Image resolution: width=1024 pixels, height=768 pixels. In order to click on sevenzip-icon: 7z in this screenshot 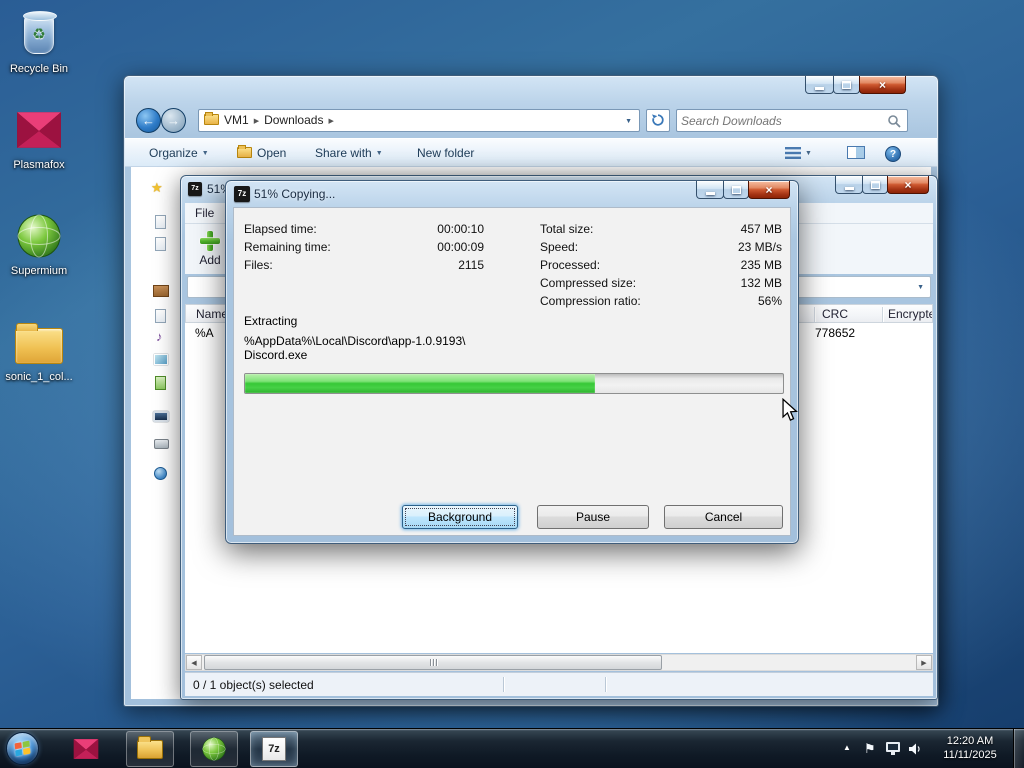, I will do `click(274, 749)`.